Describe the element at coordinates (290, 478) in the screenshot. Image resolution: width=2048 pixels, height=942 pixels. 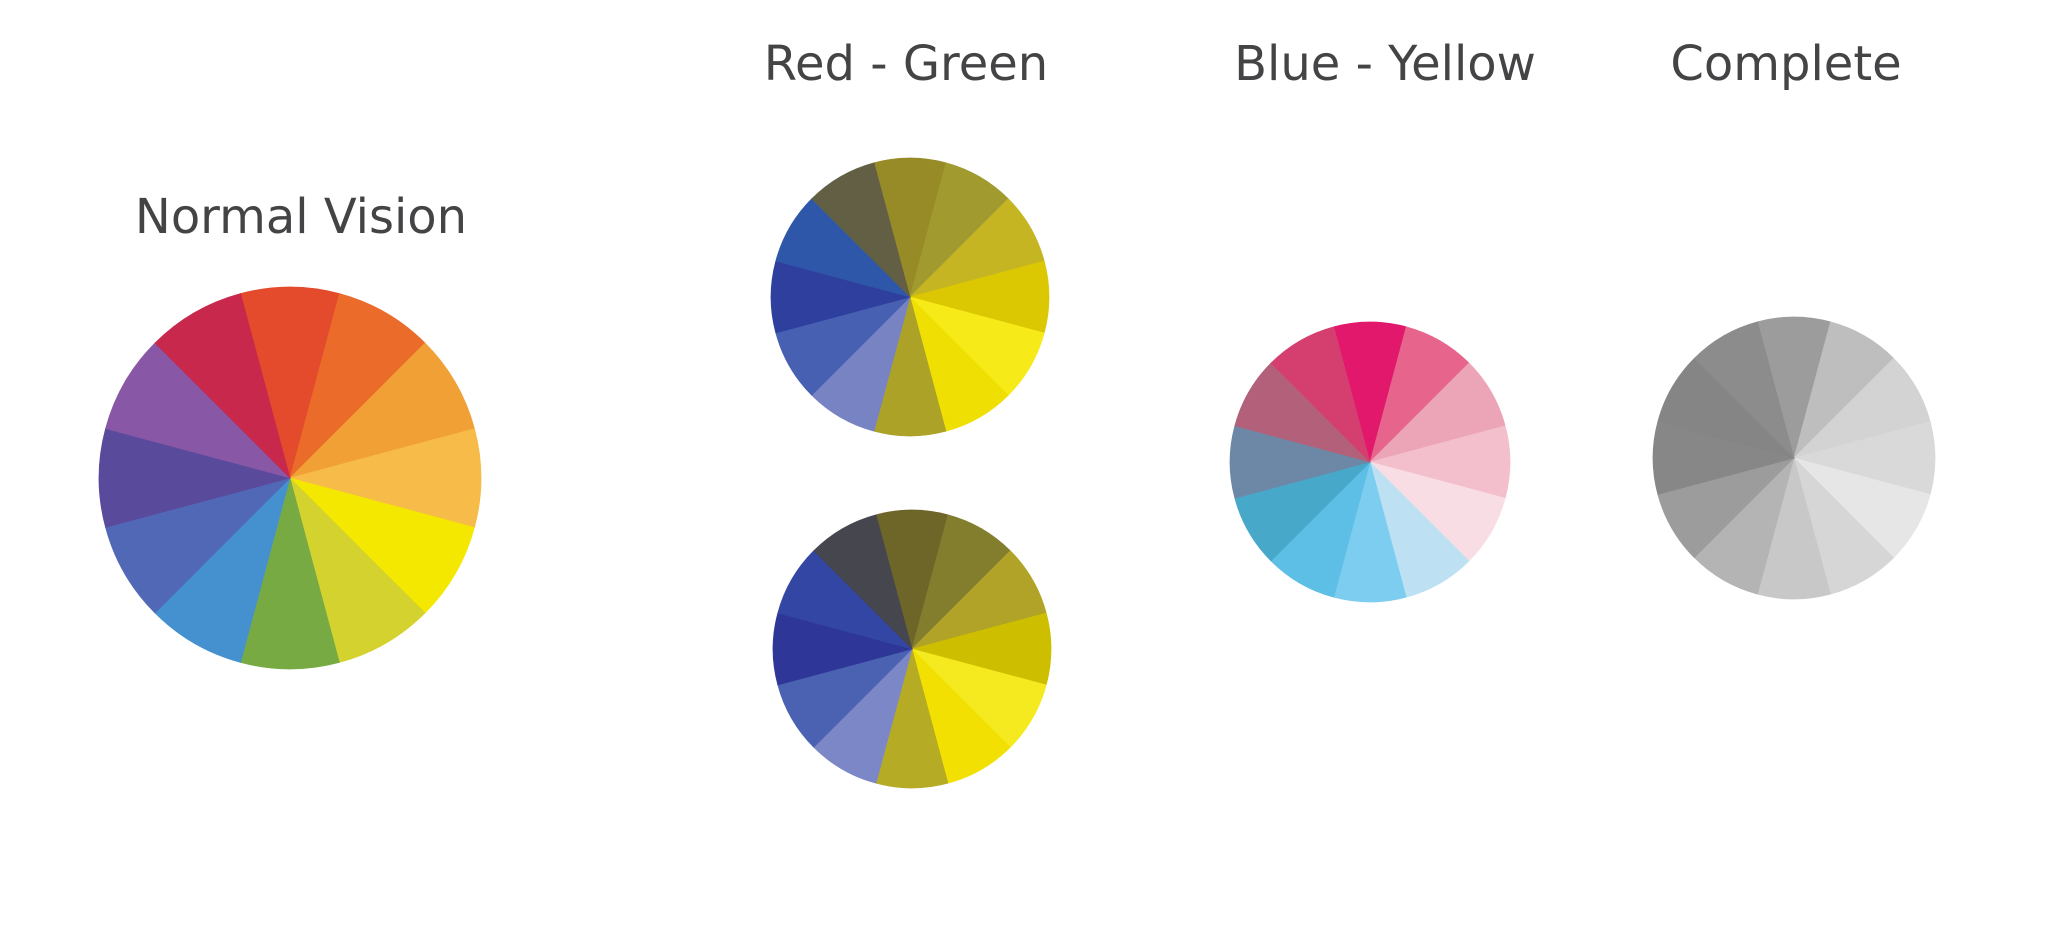
I see `wheel-normal-vision` at that location.